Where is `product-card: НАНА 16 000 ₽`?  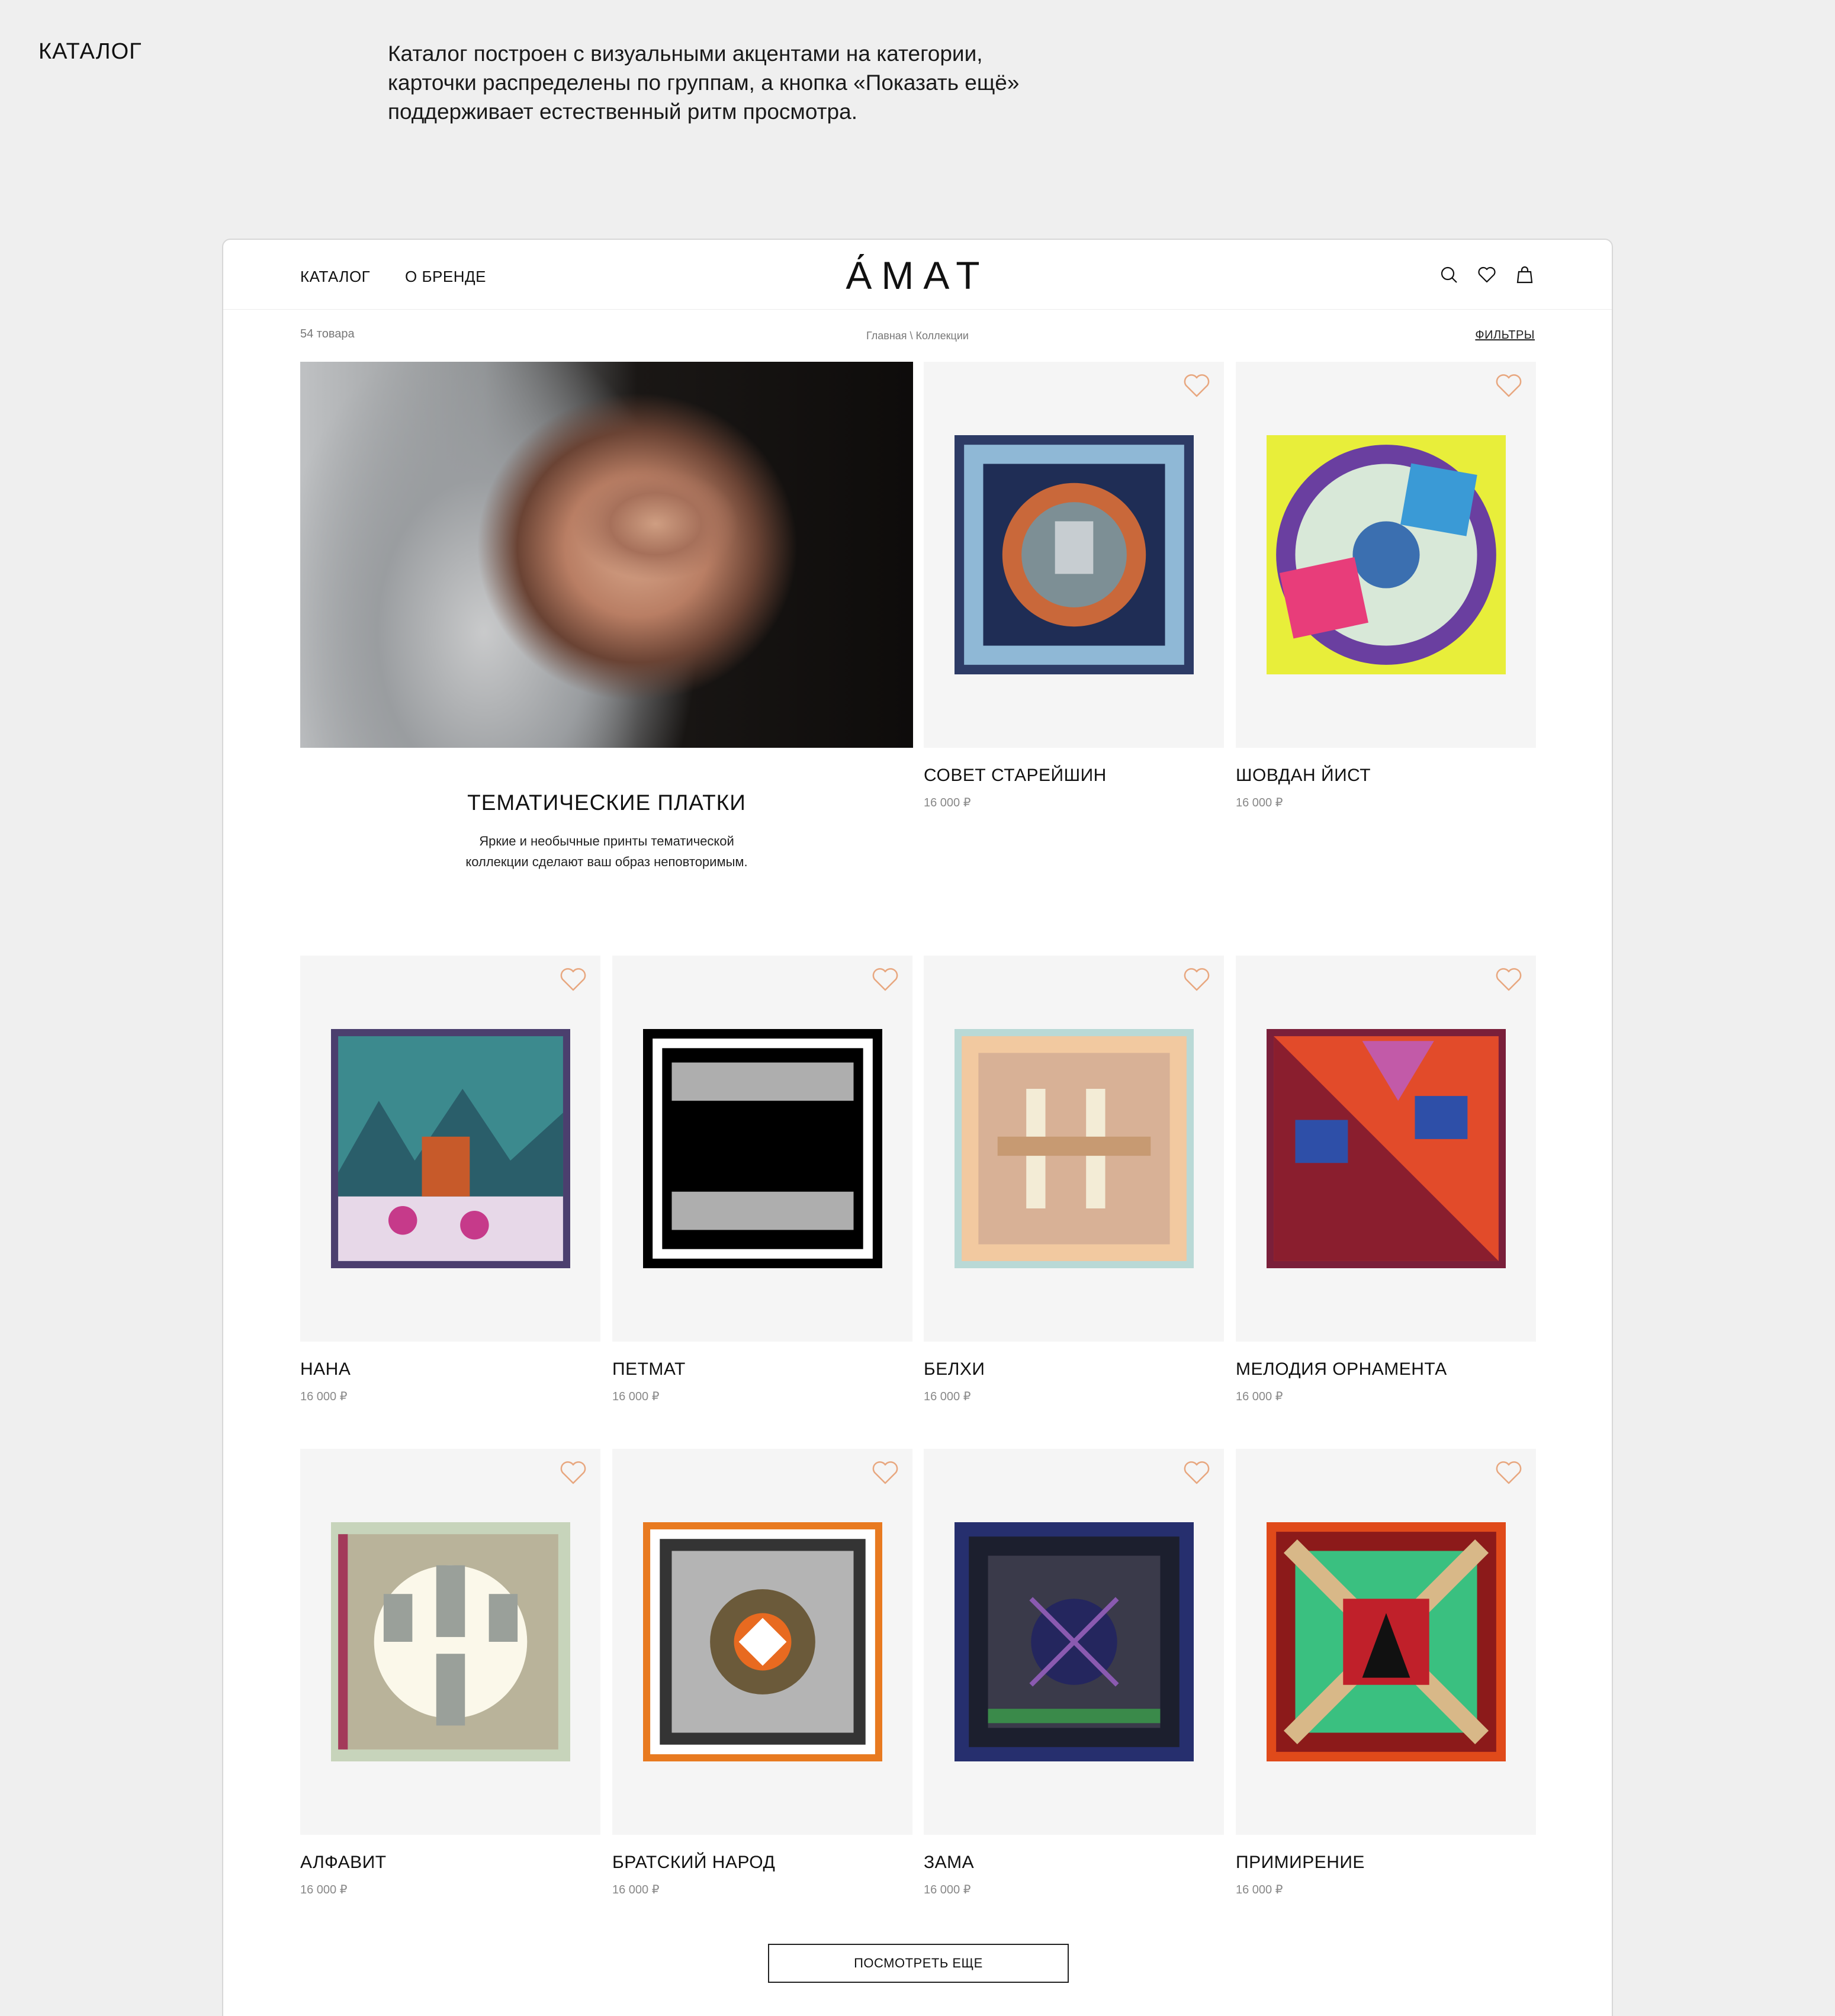 product-card: НАНА 16 000 ₽ is located at coordinates (450, 1180).